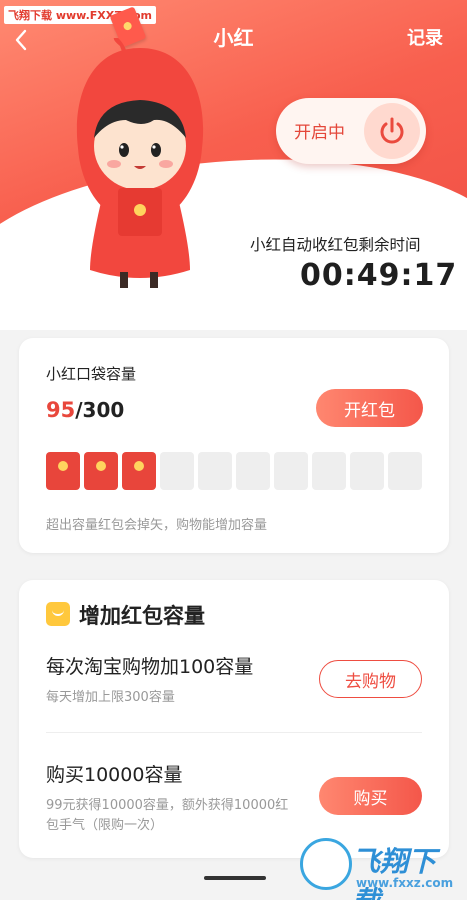  Describe the element at coordinates (114, 775) in the screenshot. I see `buy-item-title: 购买10000容量` at that location.